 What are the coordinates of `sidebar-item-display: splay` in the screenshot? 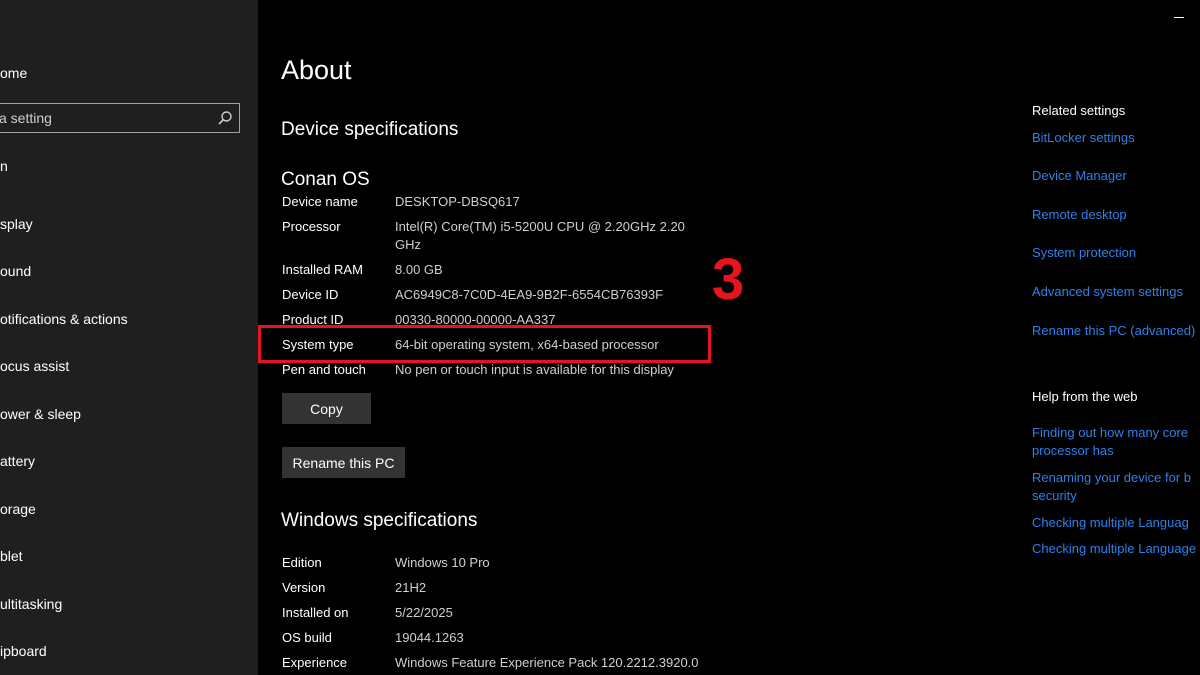 It's located at (16, 224).